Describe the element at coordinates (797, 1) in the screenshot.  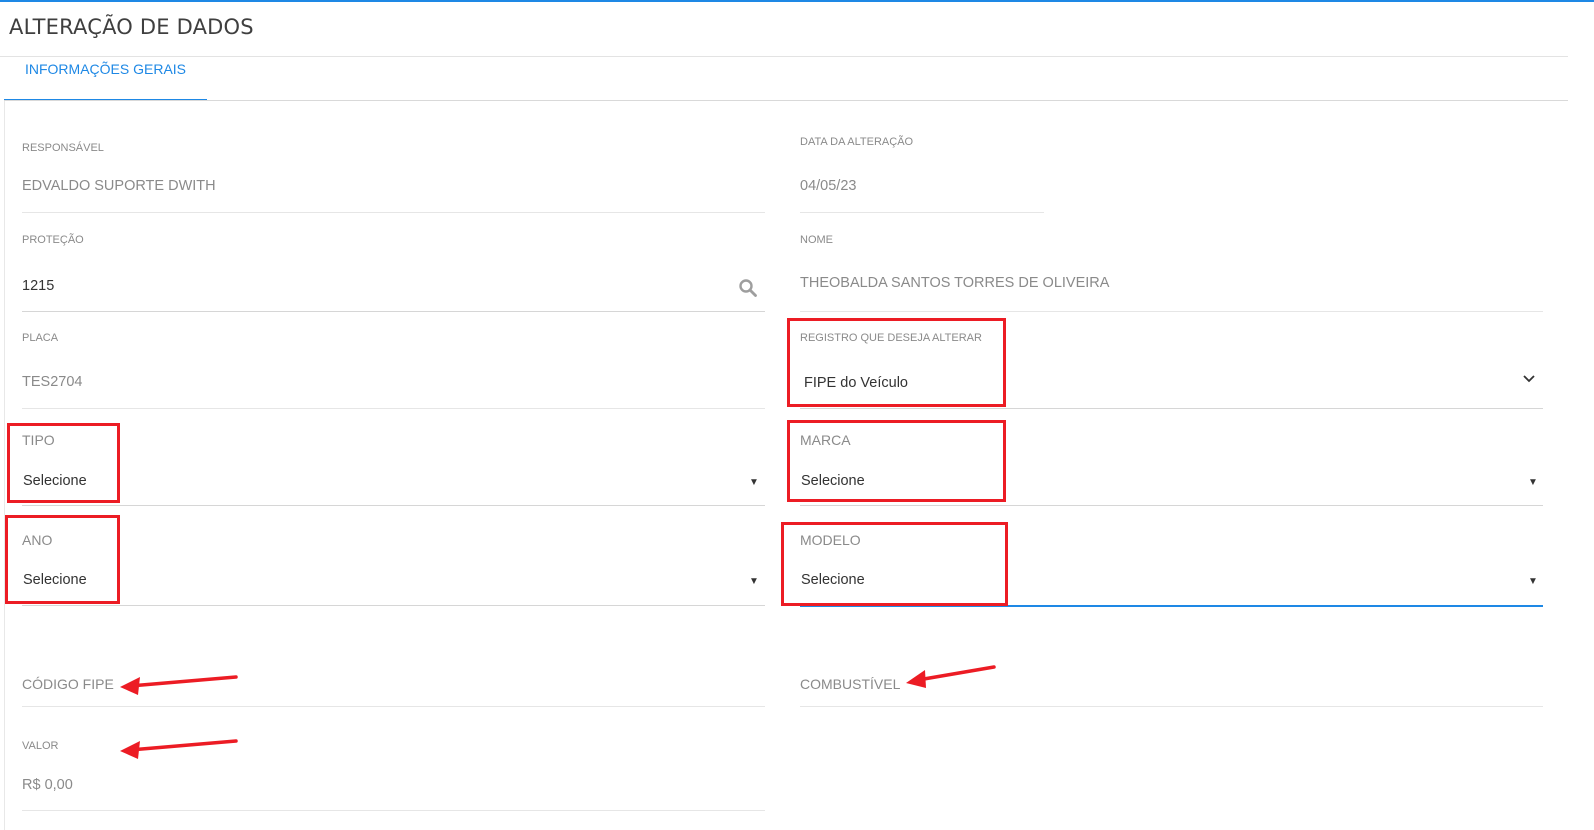
I see `top-accent-line` at that location.